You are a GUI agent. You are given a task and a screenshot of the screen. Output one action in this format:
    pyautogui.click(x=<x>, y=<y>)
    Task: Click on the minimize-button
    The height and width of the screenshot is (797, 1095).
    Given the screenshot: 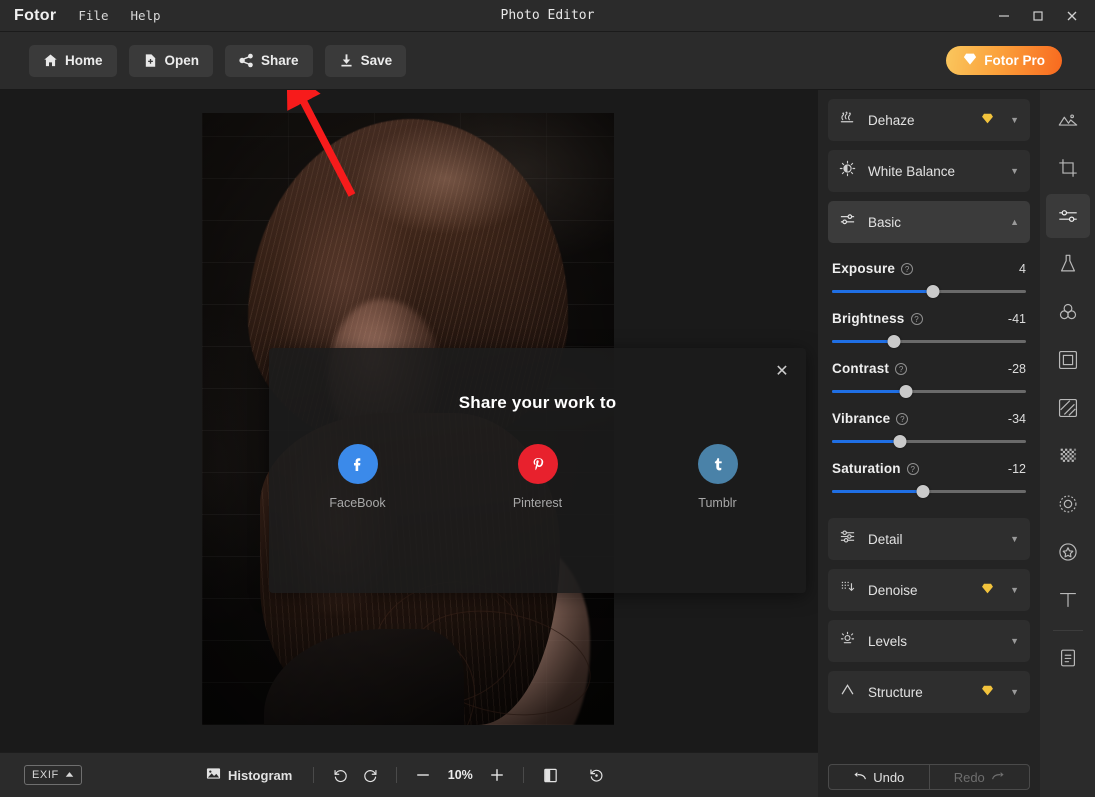 What is the action you would take?
    pyautogui.click(x=1004, y=16)
    